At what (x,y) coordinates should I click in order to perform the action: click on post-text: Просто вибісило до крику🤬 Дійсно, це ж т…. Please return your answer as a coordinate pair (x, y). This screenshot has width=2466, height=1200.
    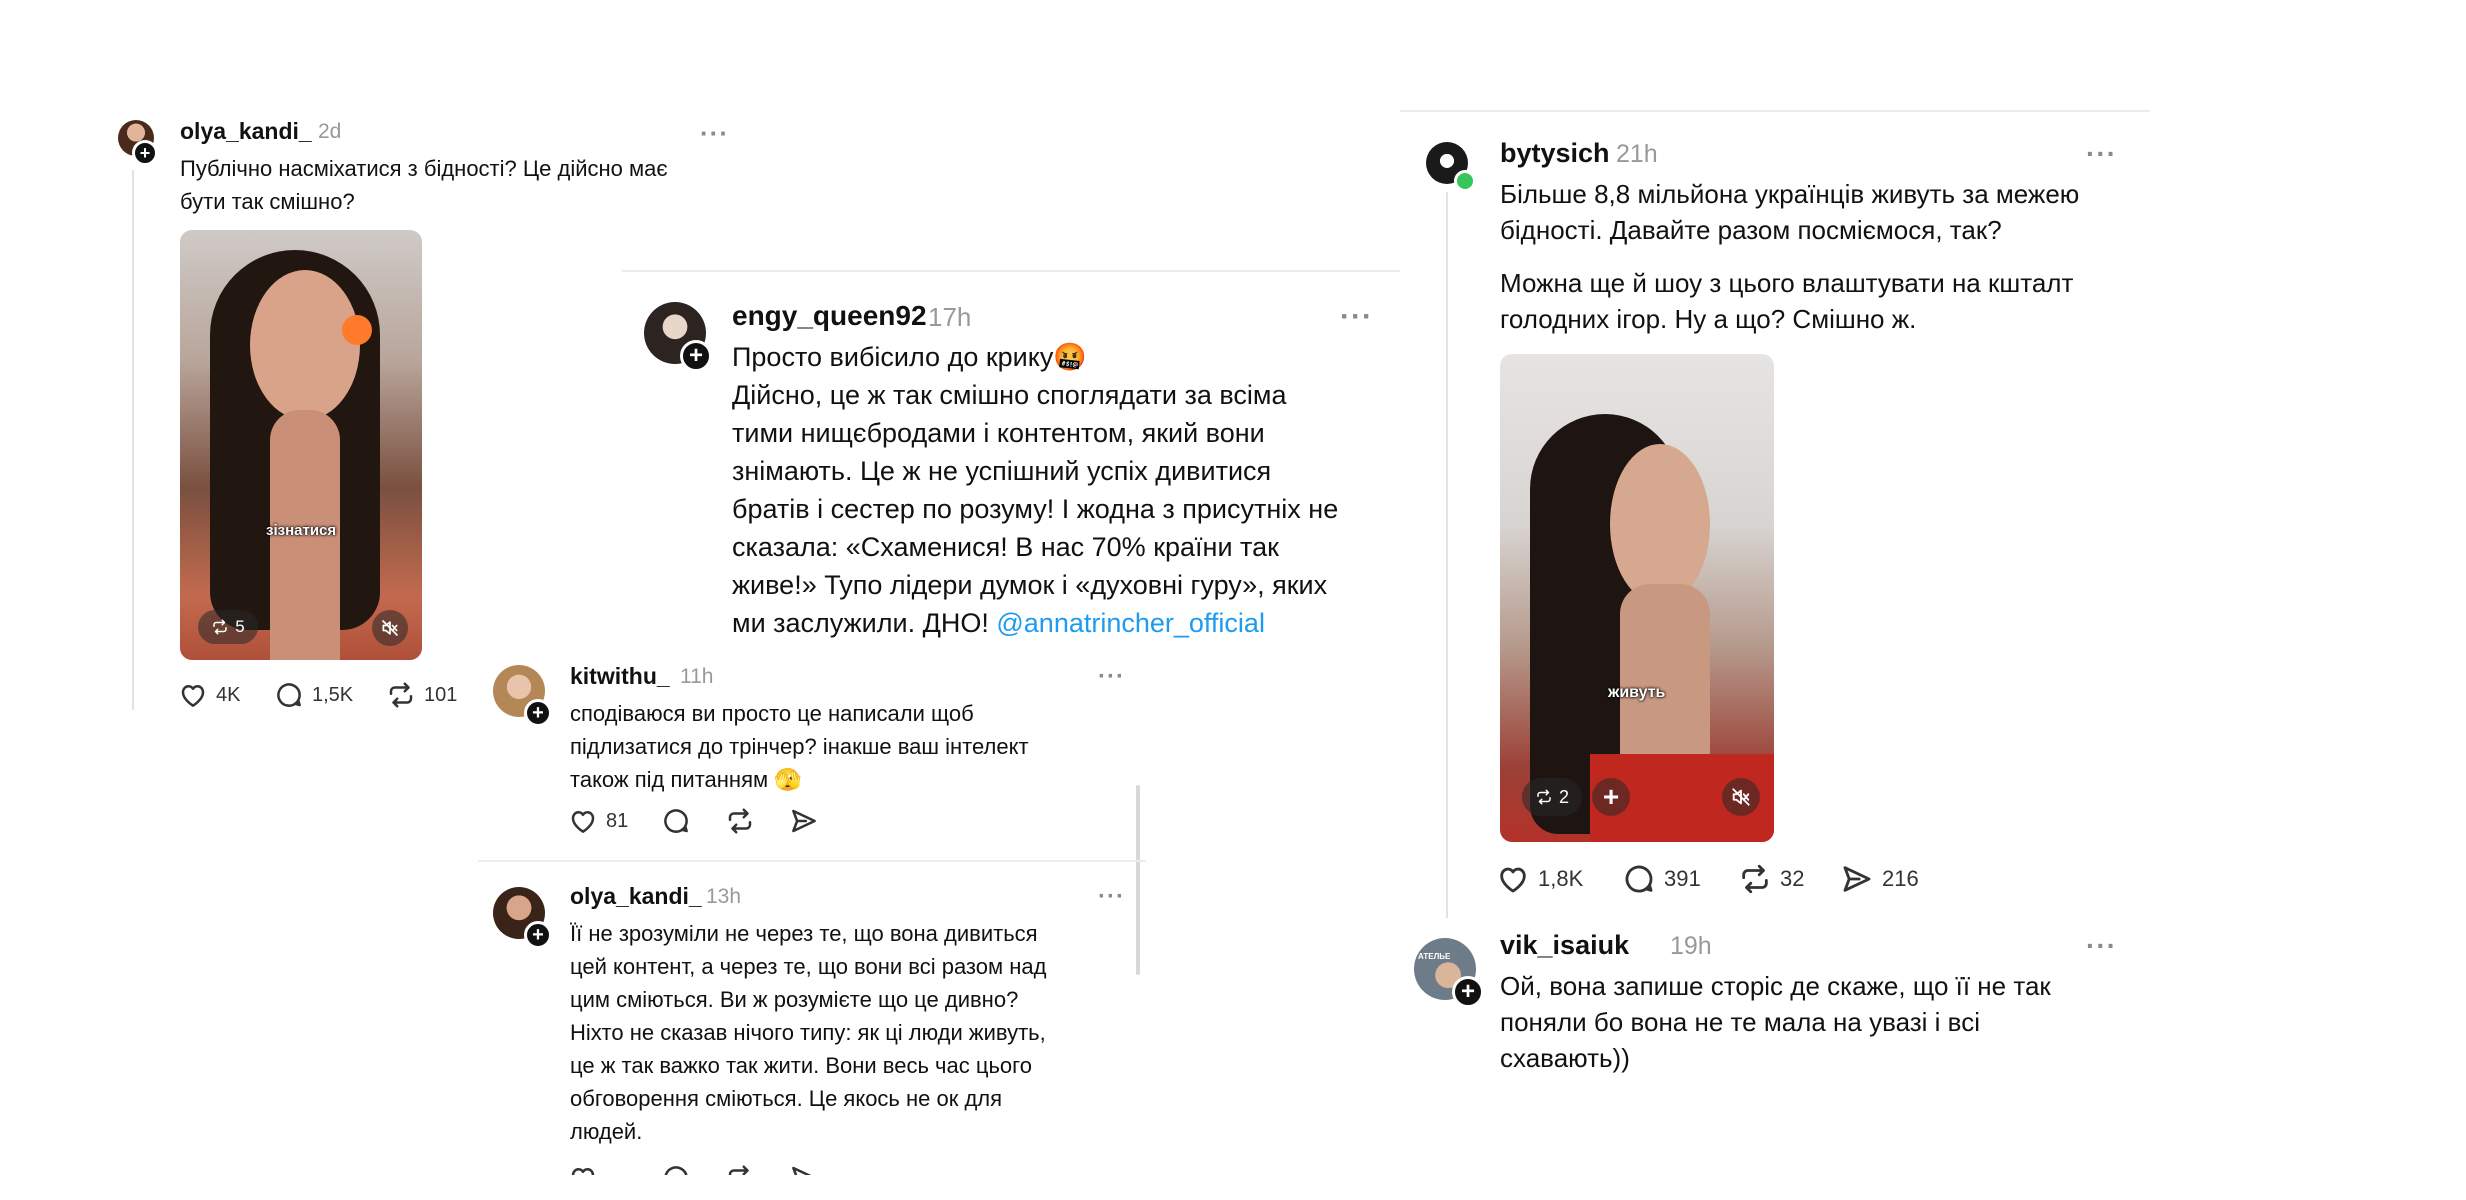
    Looking at the image, I should click on (1035, 490).